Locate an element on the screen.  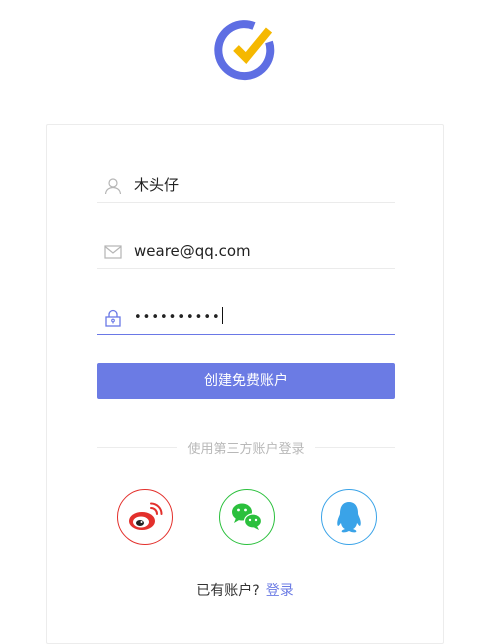
third-party-divider: 使用第三方账户登录 is located at coordinates (246, 447).